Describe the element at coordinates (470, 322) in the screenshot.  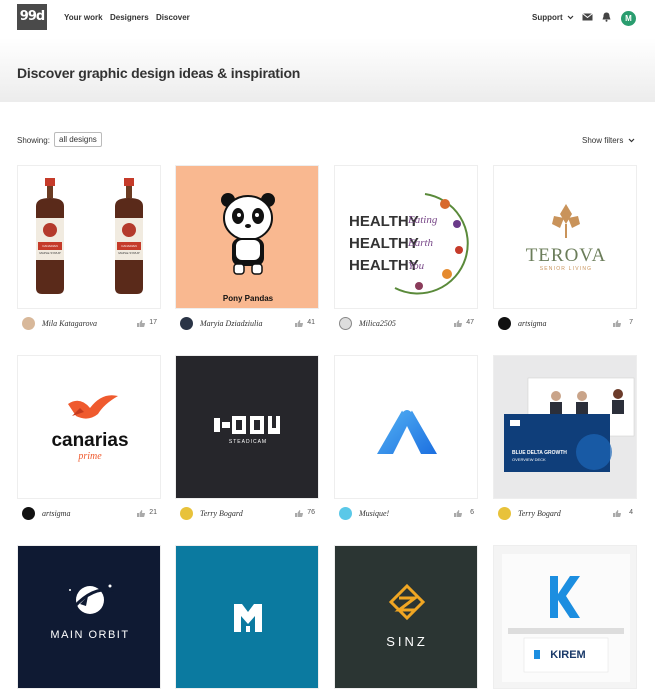
I see `like-count: 47` at that location.